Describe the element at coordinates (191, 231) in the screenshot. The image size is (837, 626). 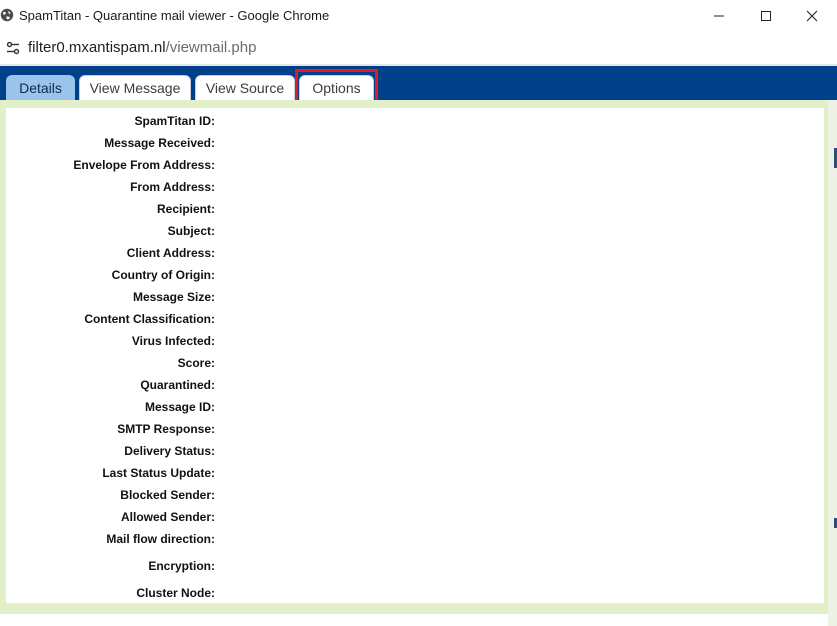
I see `field-label: Subject:` at that location.